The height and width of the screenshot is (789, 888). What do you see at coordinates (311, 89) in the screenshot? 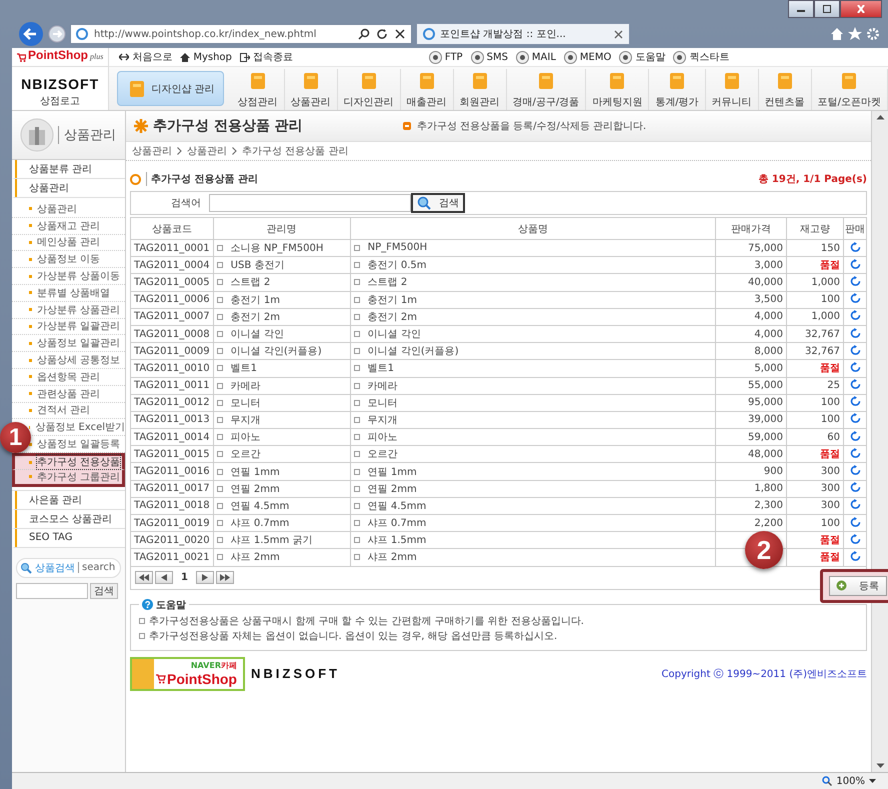
I see `menu-item: 상품관리` at bounding box center [311, 89].